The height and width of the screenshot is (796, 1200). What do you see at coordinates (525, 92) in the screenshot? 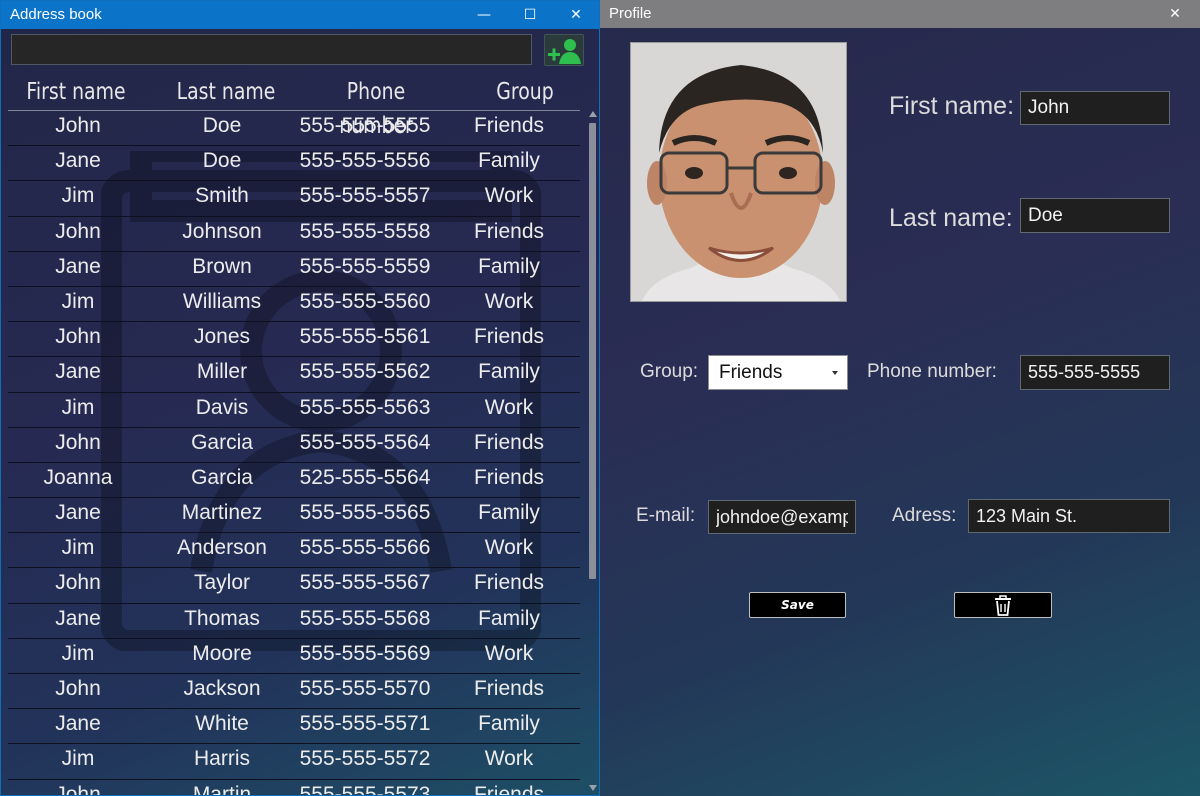
I see `column-header-group: Group` at bounding box center [525, 92].